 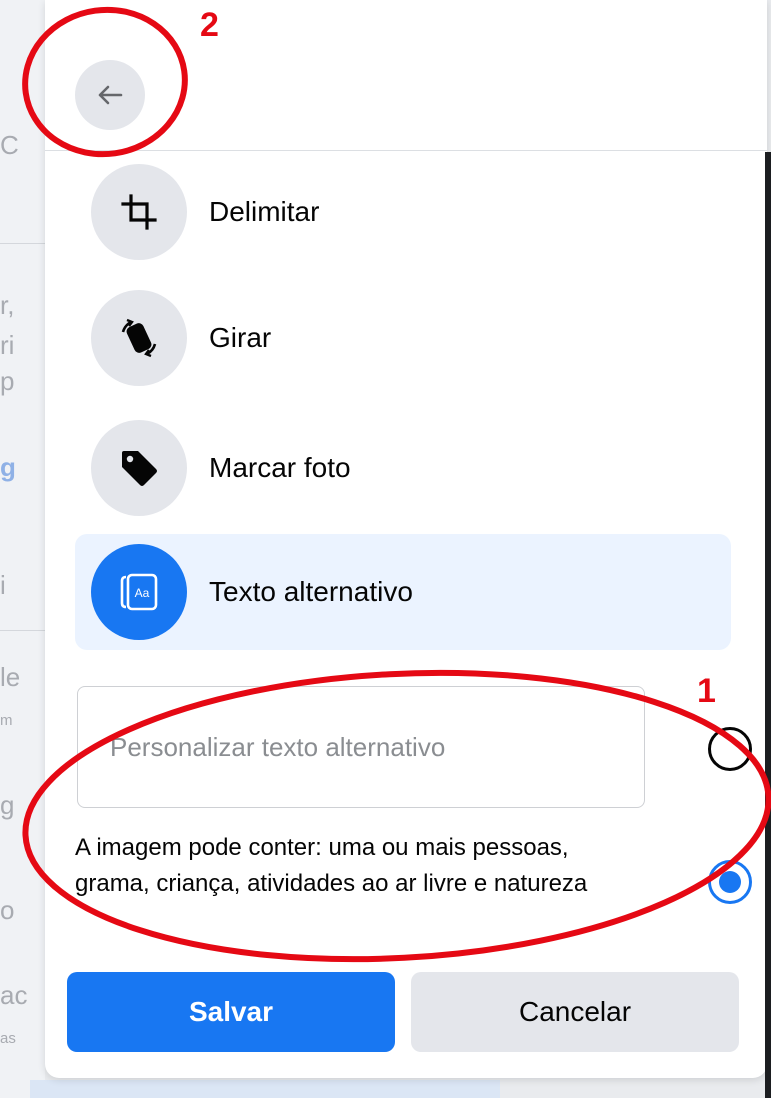 What do you see at coordinates (730, 749) in the screenshot?
I see `custom-alt-text-radio` at bounding box center [730, 749].